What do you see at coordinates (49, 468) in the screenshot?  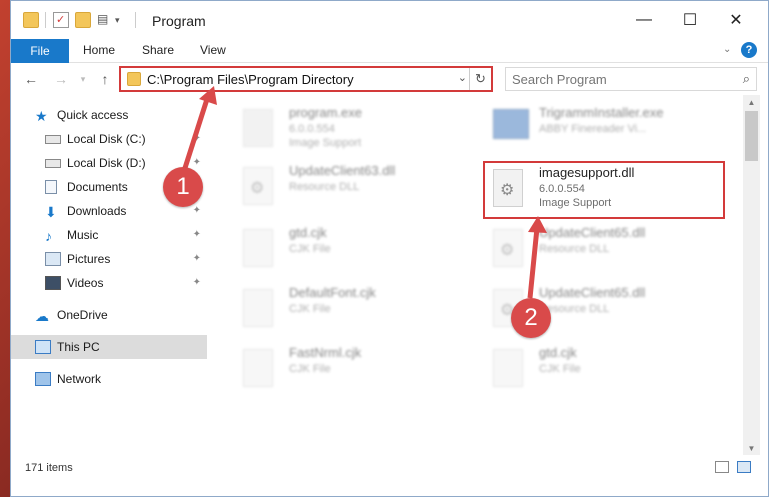 I see `item-count: 171 items` at bounding box center [49, 468].